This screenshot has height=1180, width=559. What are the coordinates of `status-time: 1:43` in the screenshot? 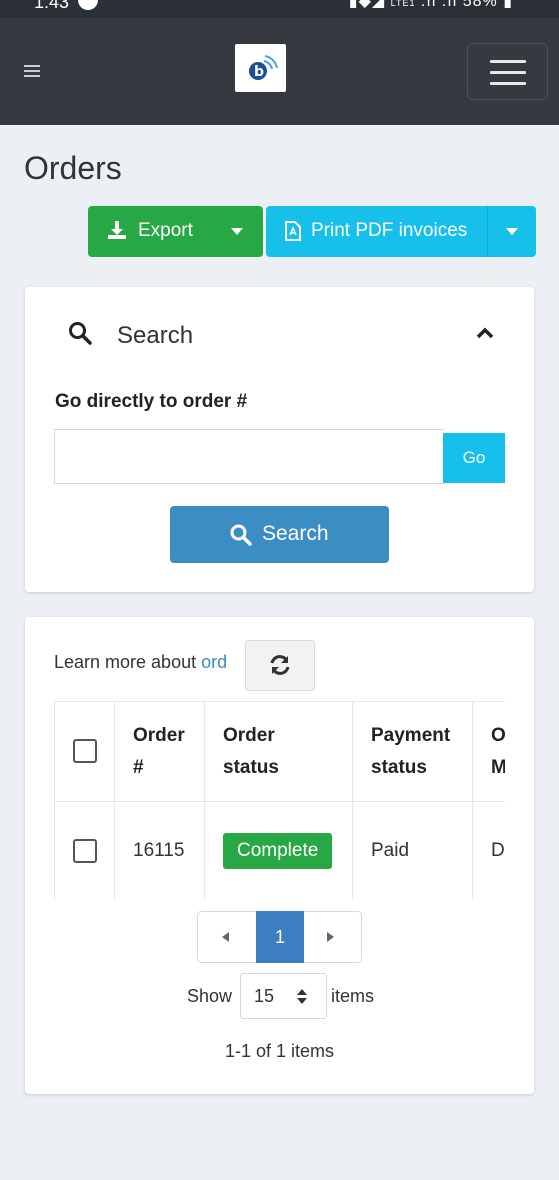 It's located at (52, 6).